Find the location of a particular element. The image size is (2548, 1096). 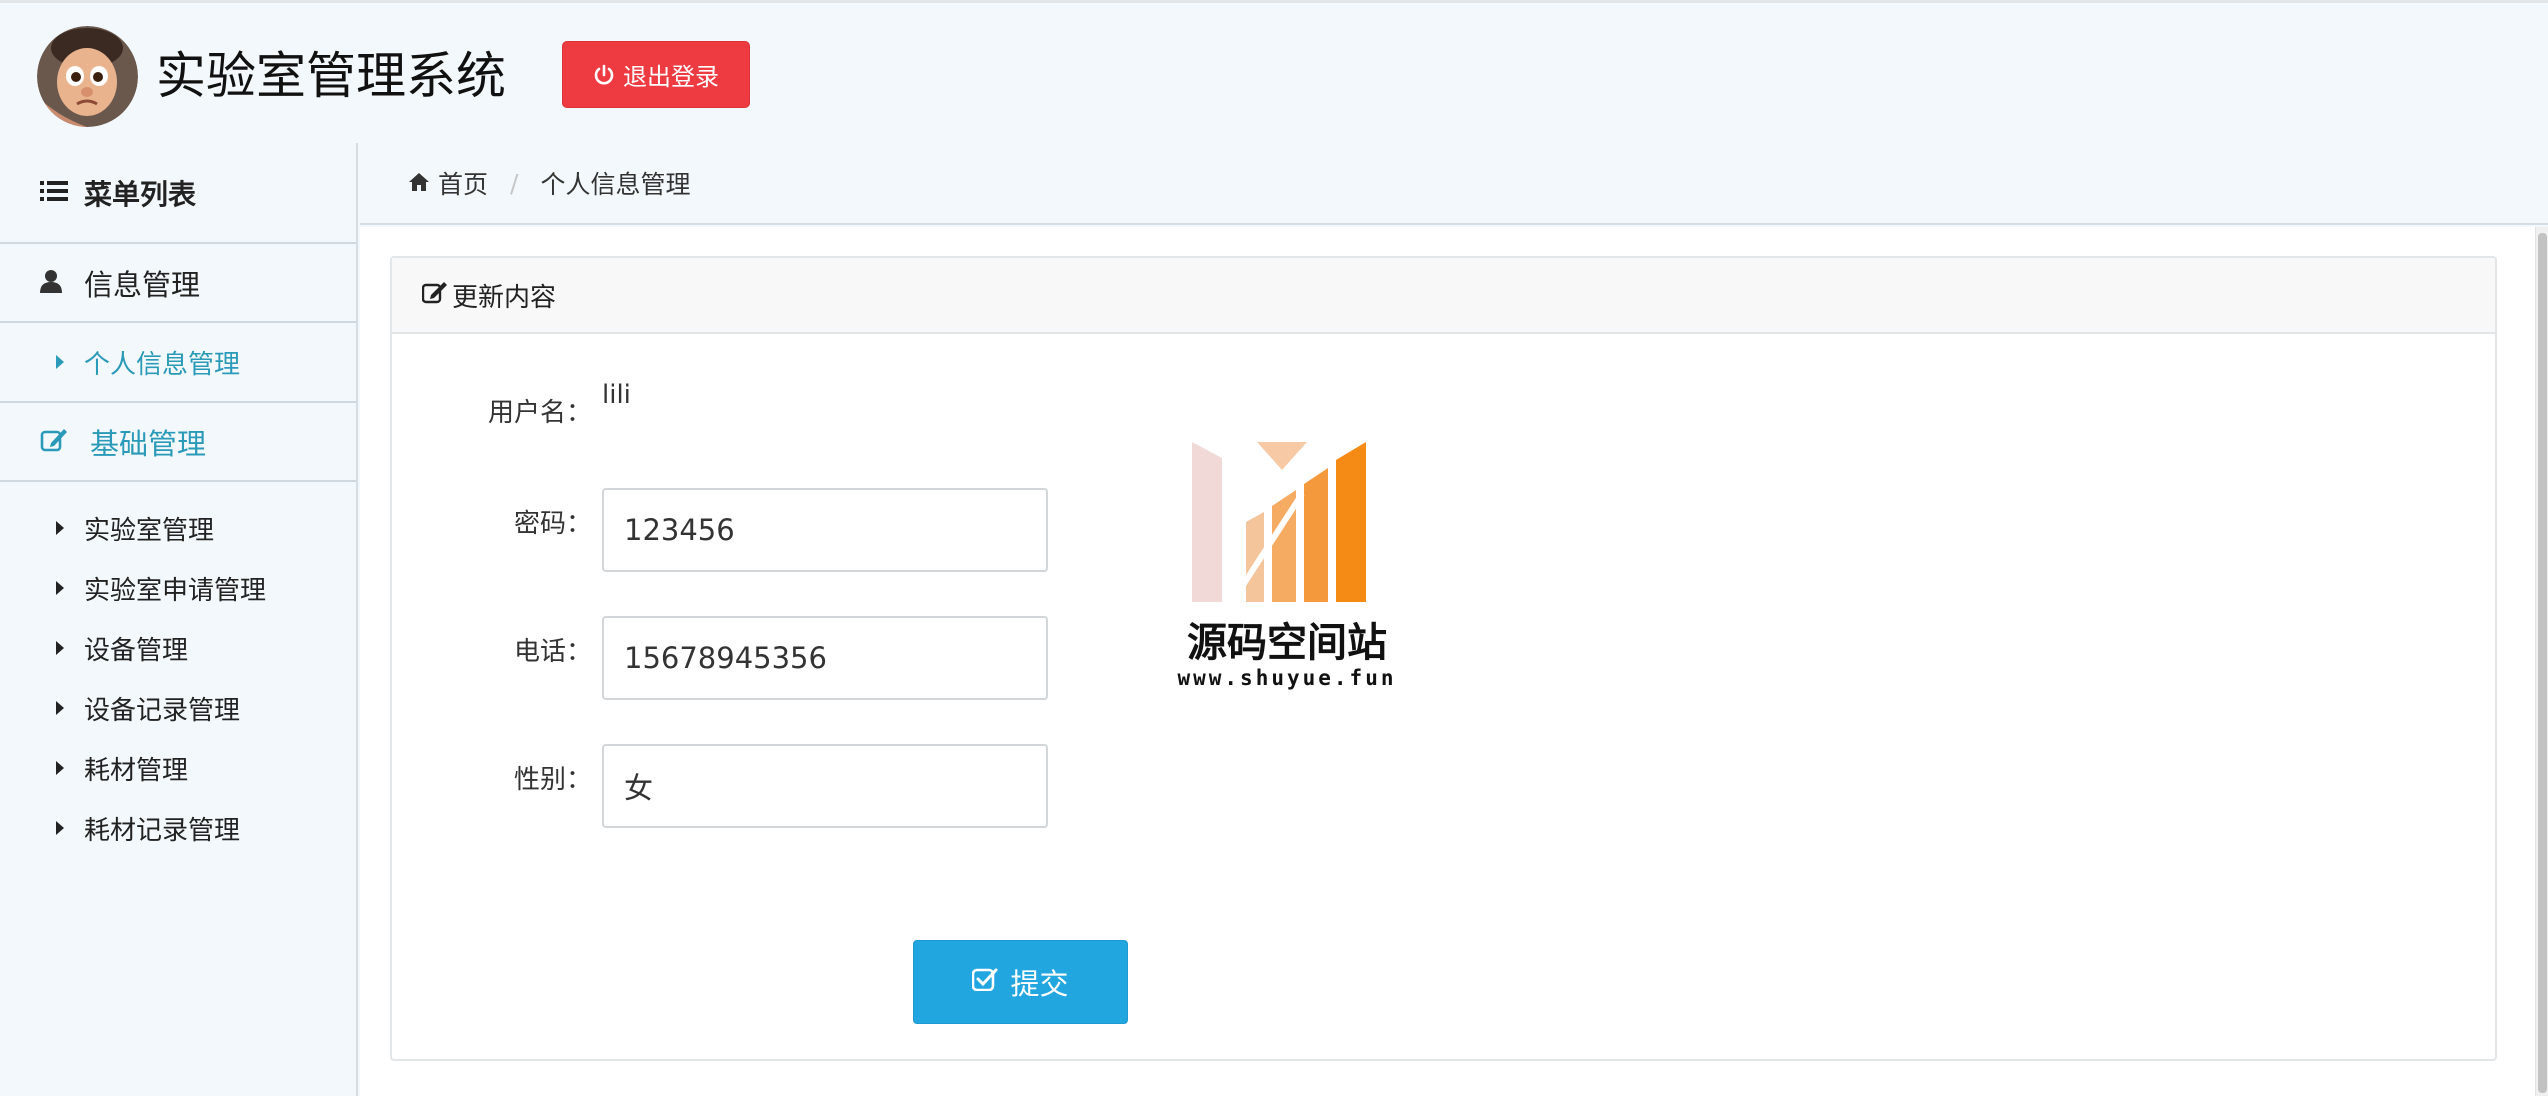

logout-label: 退出登录 is located at coordinates (671, 77).